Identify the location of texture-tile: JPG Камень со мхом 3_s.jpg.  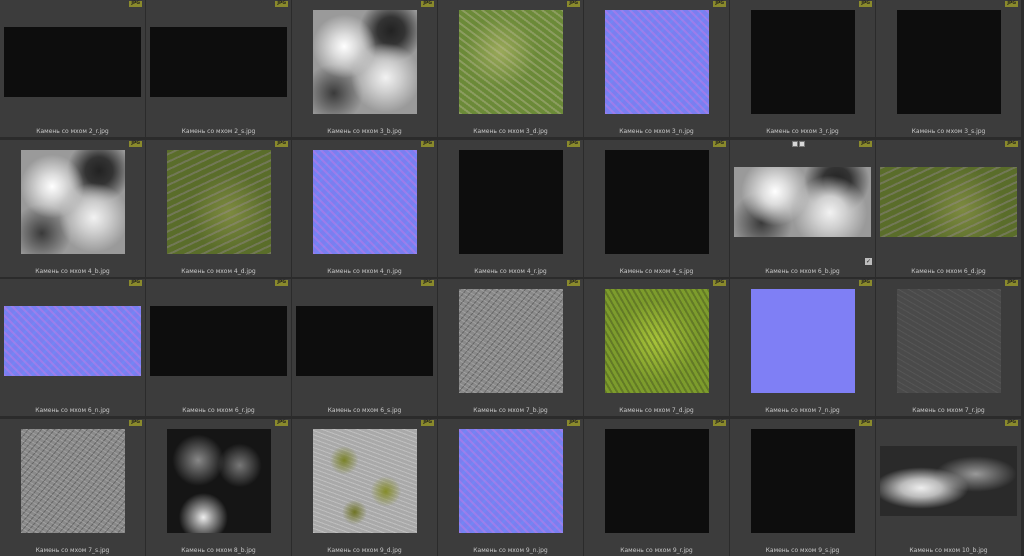
(948, 68).